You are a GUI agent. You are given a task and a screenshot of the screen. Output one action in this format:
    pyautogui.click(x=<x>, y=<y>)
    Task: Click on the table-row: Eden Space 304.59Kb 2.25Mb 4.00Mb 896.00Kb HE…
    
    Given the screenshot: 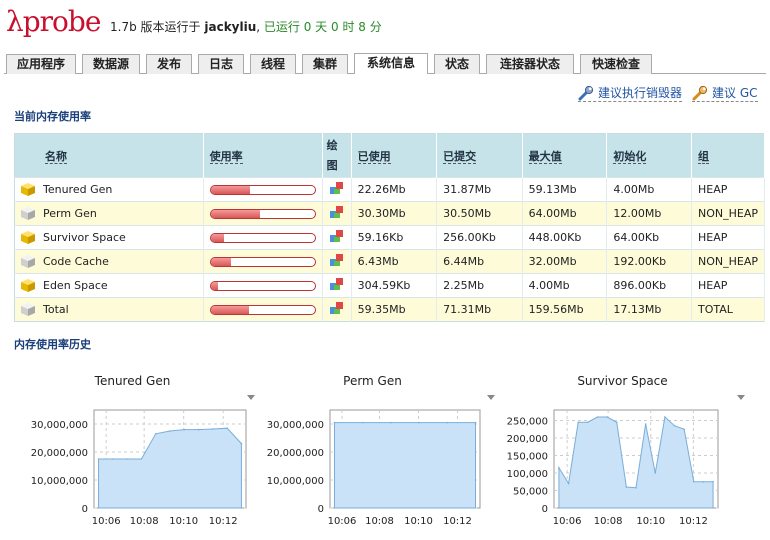 What is the action you would take?
    pyautogui.click(x=389, y=285)
    